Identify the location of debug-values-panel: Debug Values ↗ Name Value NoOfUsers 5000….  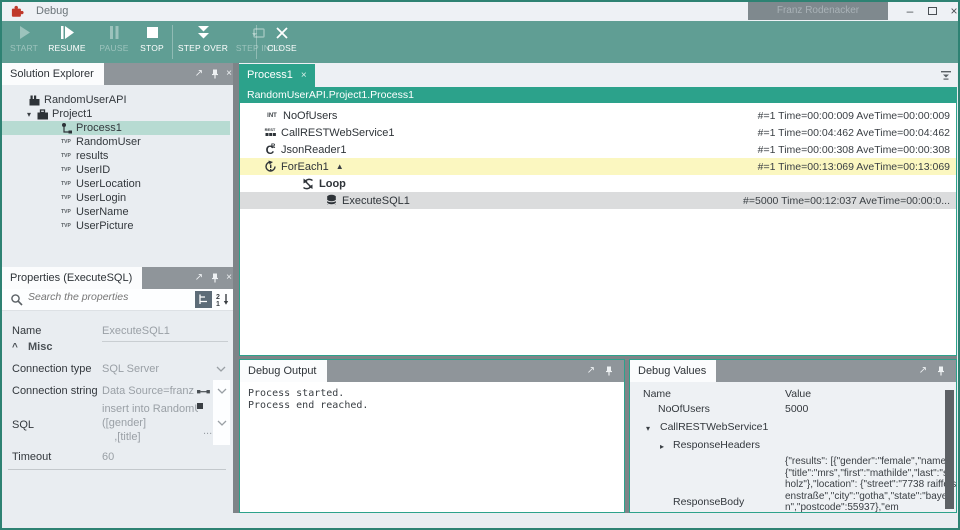
(793, 436).